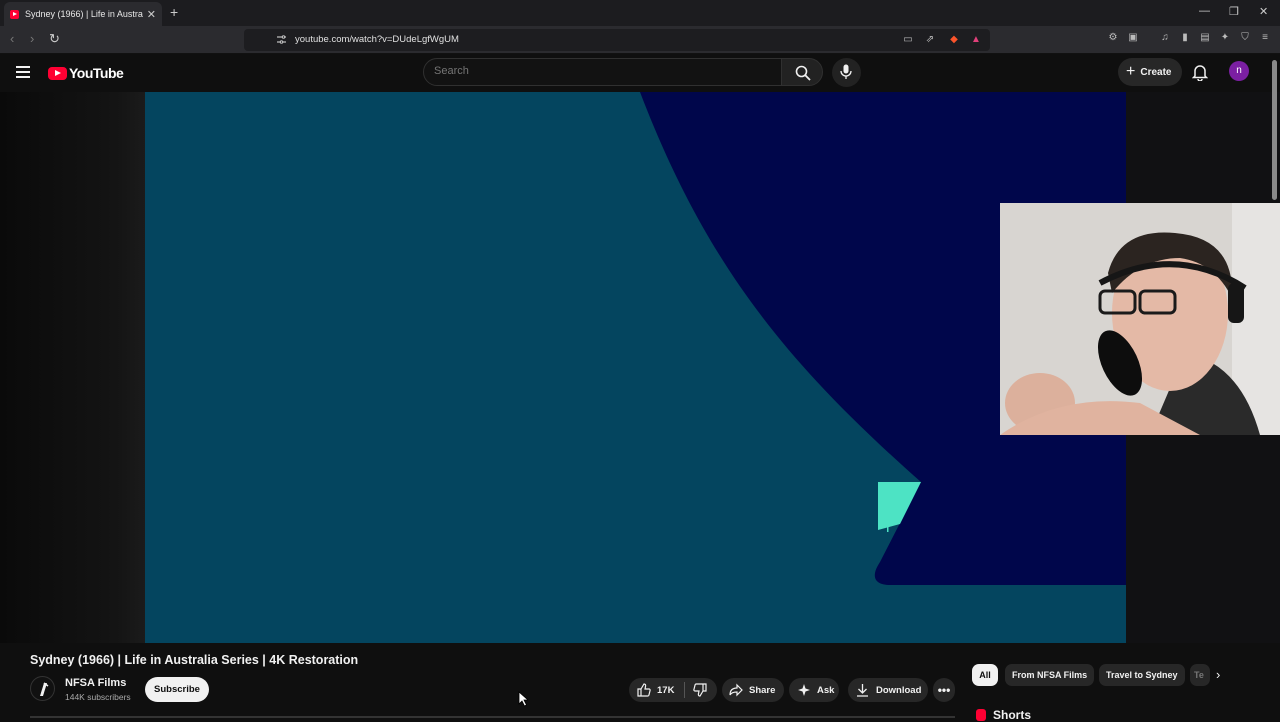 This screenshot has height=722, width=1280. I want to click on restore-window-icon: ❐, so click(1234, 11).